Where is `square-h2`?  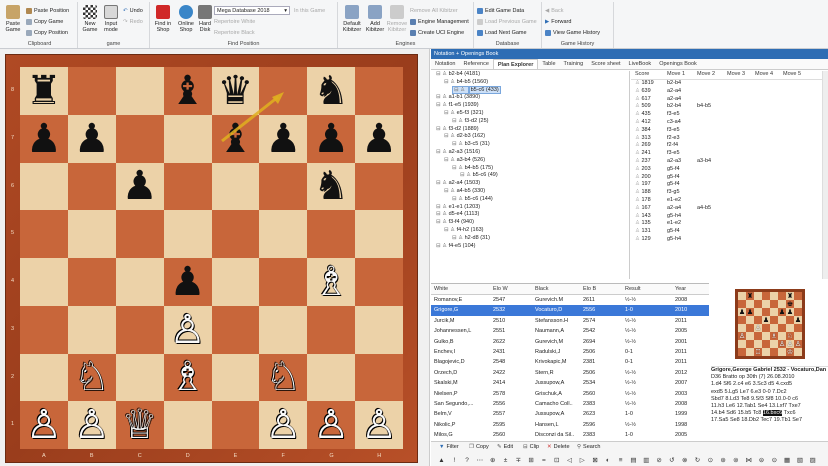 square-h2 is located at coordinates (379, 377).